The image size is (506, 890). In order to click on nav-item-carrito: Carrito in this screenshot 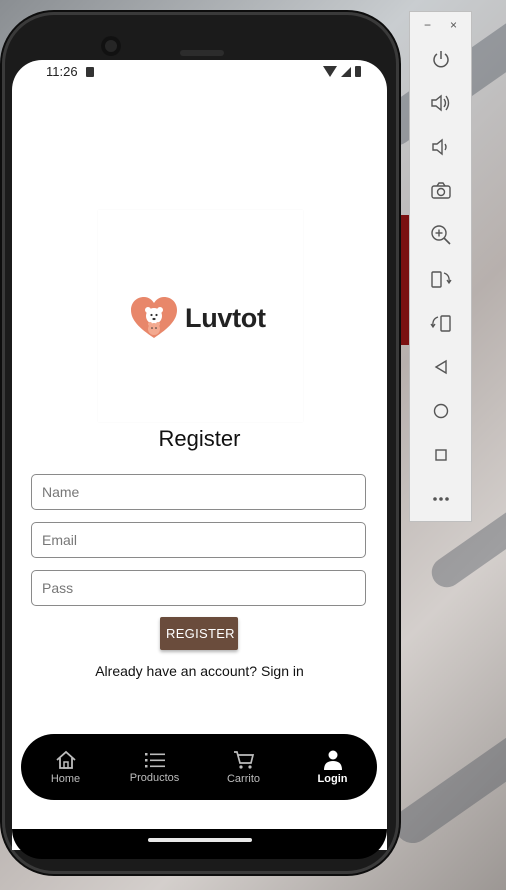, I will do `click(243, 767)`.